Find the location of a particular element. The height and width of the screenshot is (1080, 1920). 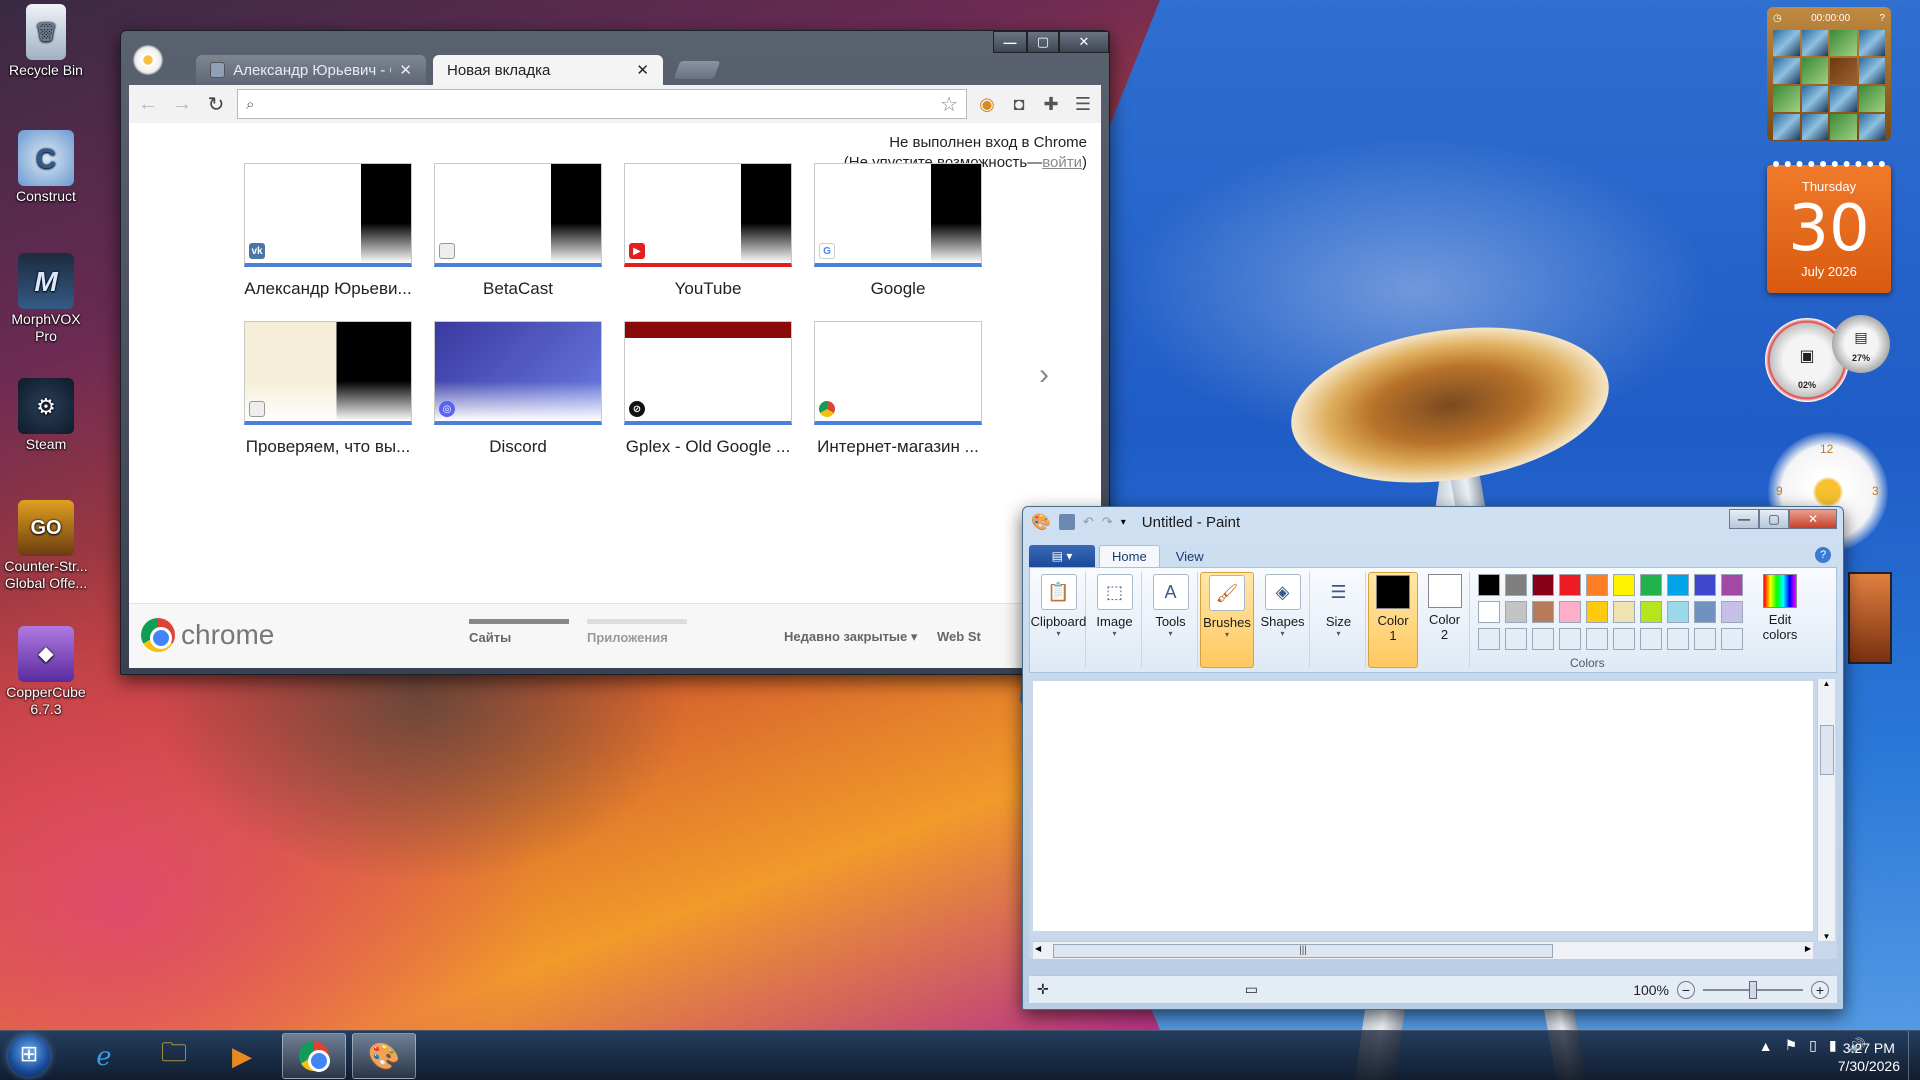

most-visited-tile: ◎ Discord is located at coordinates (518, 389).